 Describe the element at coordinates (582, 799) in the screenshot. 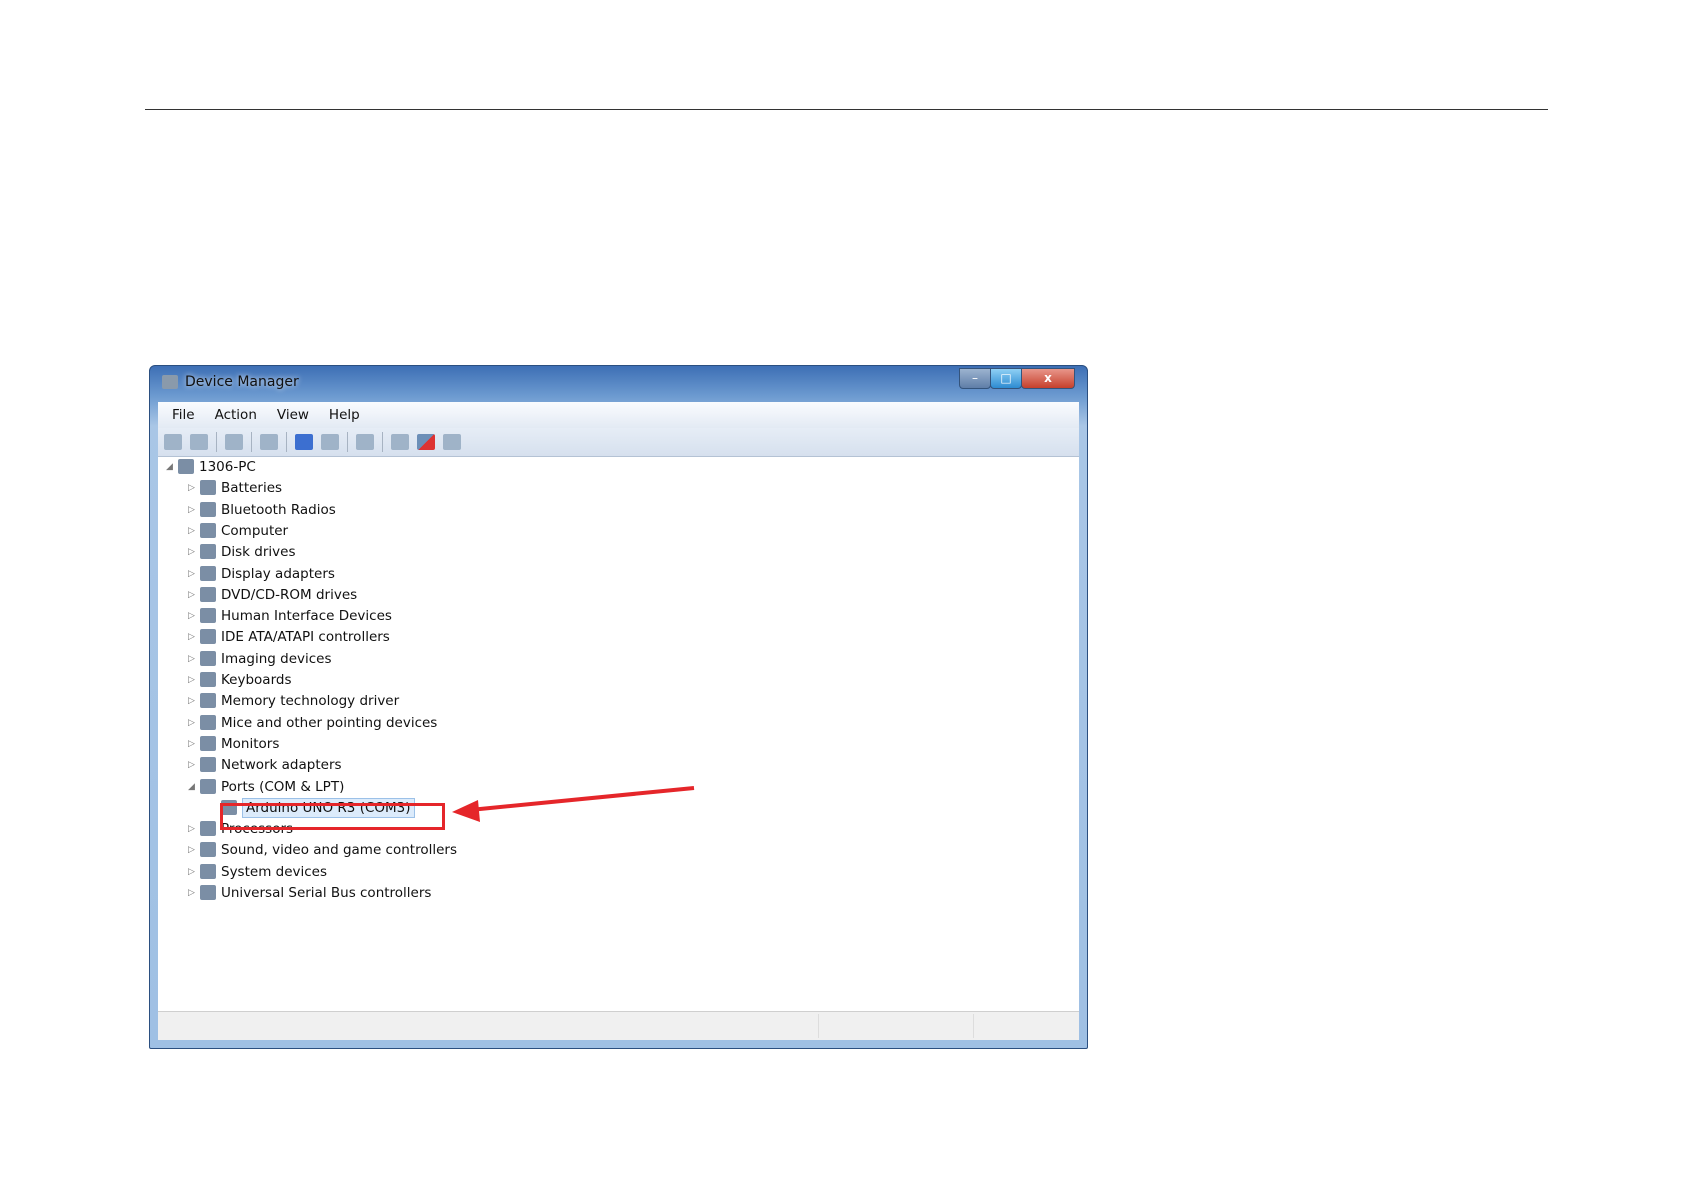

I see `arrow-shaft` at that location.